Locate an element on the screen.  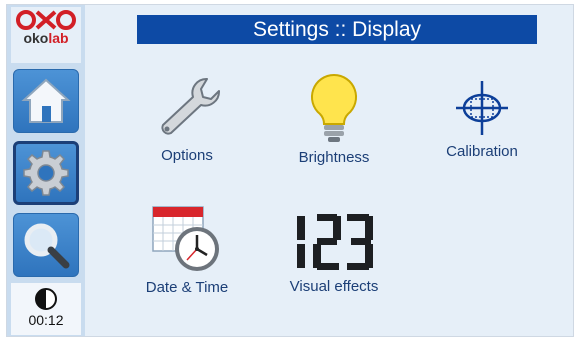
contrast-icon is located at coordinates (46, 299).